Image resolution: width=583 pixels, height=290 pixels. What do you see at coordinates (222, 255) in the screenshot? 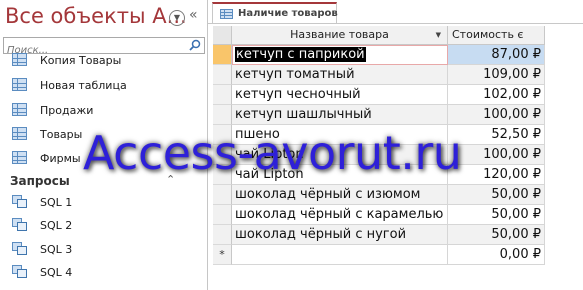
I see `new-record-marker: *` at bounding box center [222, 255].